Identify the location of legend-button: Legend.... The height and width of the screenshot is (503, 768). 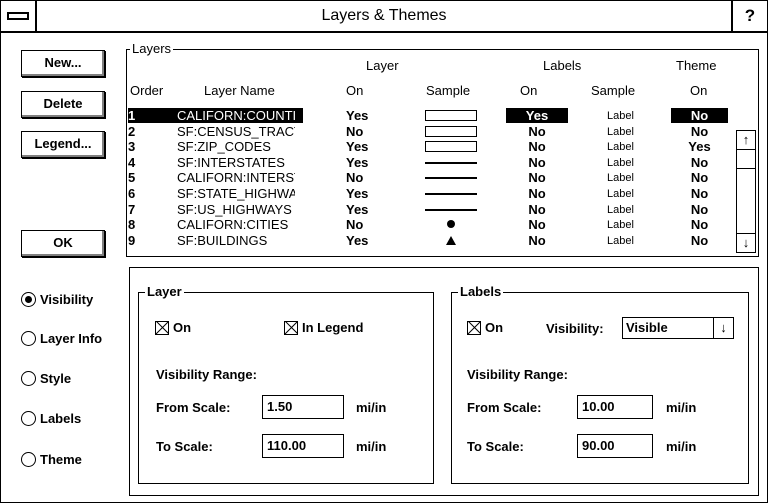
(63, 144).